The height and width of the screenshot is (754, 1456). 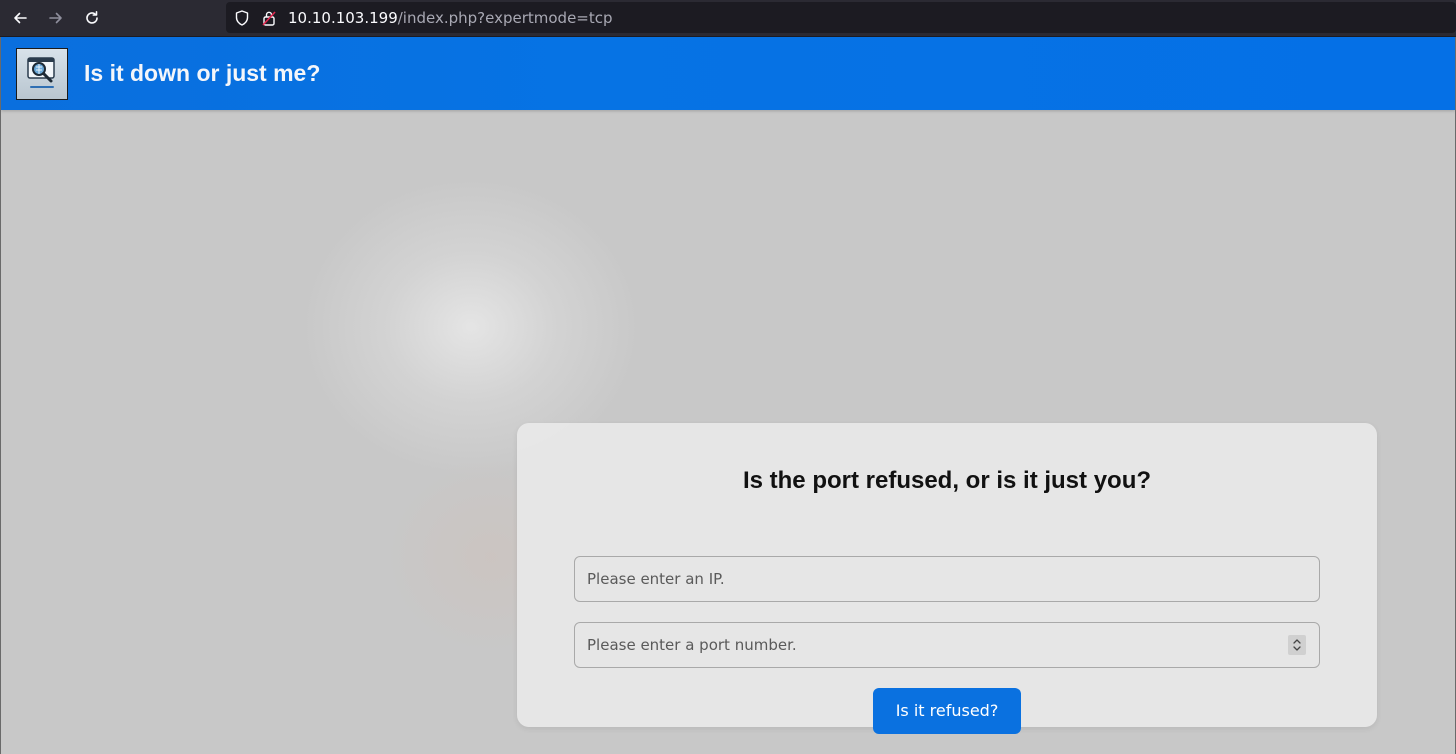 I want to click on stepper-down-icon, so click(x=1297, y=648).